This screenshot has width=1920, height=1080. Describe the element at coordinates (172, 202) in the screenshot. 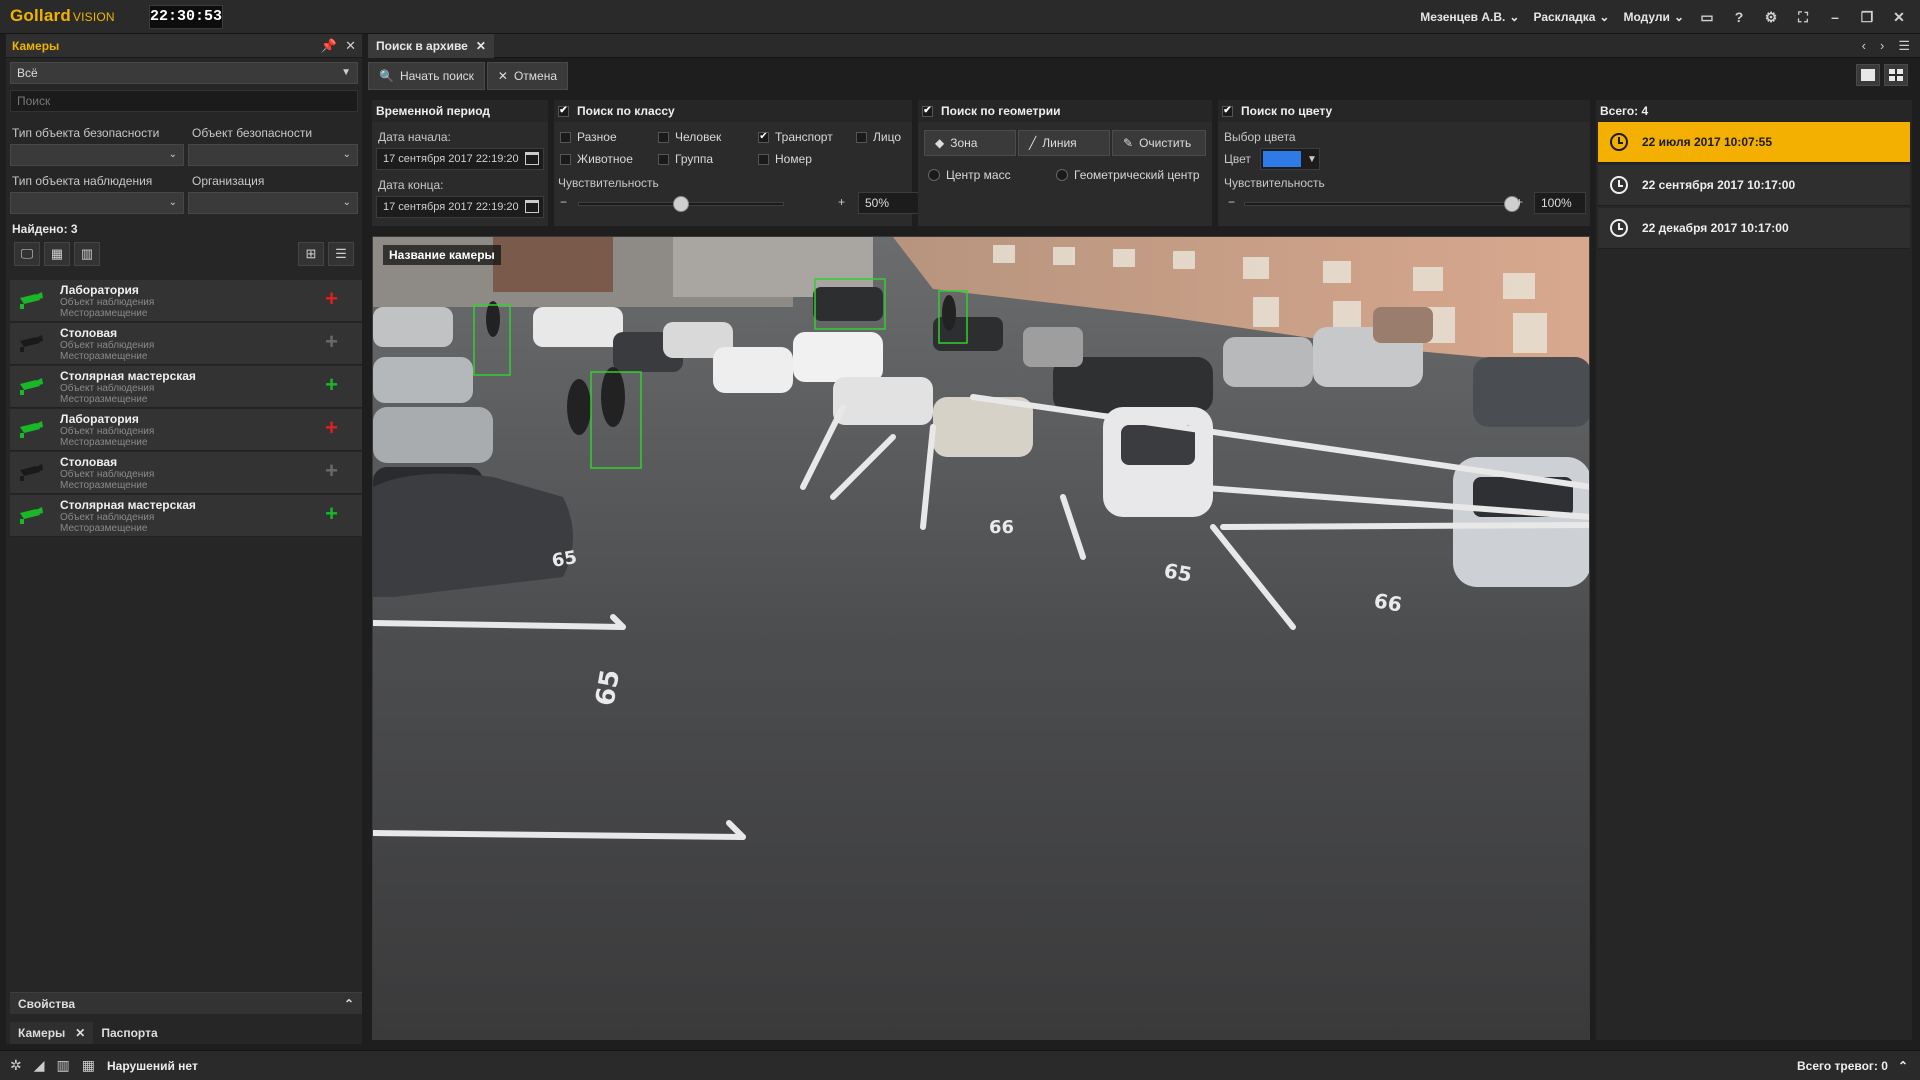

I see `chevron-down-icon: ⌄` at that location.